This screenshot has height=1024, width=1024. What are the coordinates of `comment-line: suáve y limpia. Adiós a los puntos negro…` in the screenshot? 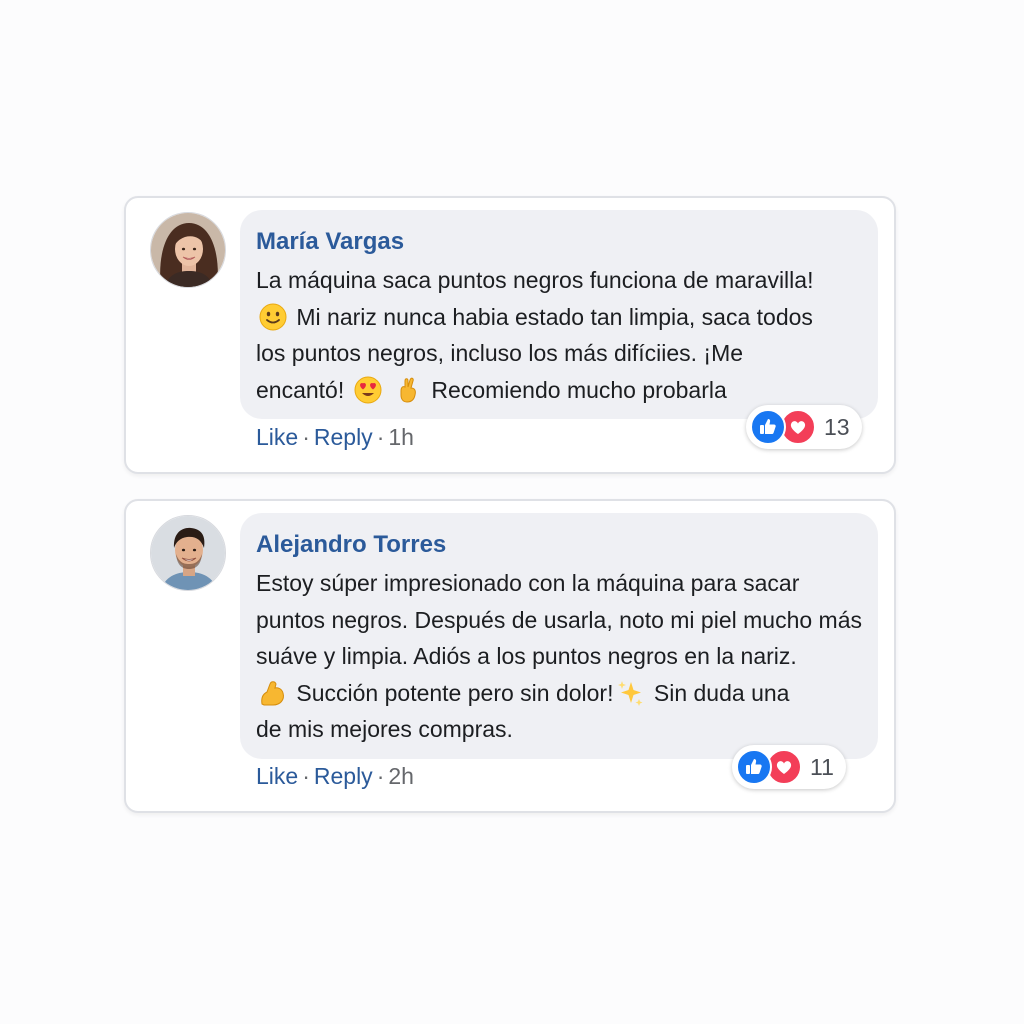 It's located at (562, 656).